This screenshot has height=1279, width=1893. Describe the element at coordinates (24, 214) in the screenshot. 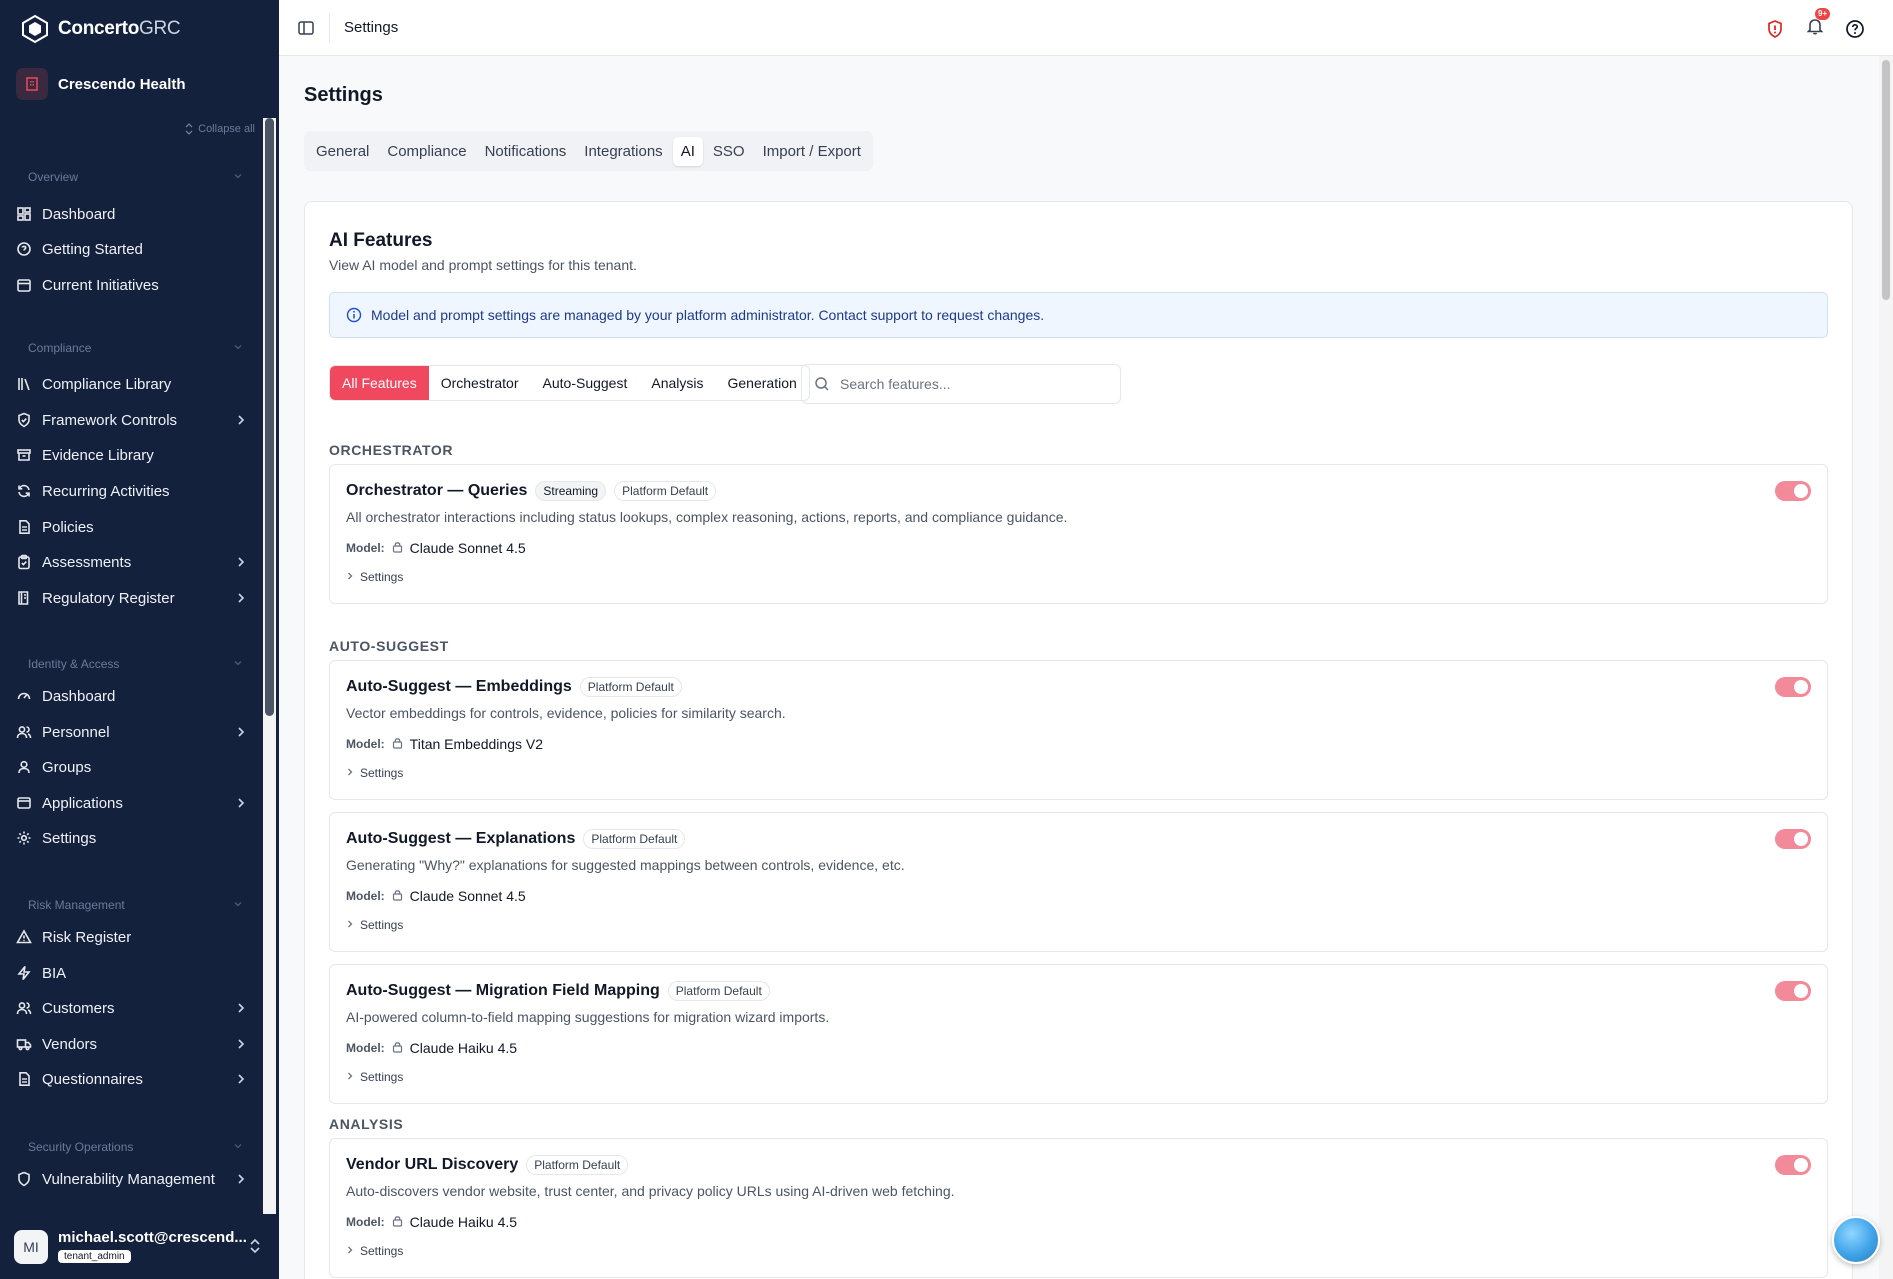

I see `dashboard-icon` at that location.